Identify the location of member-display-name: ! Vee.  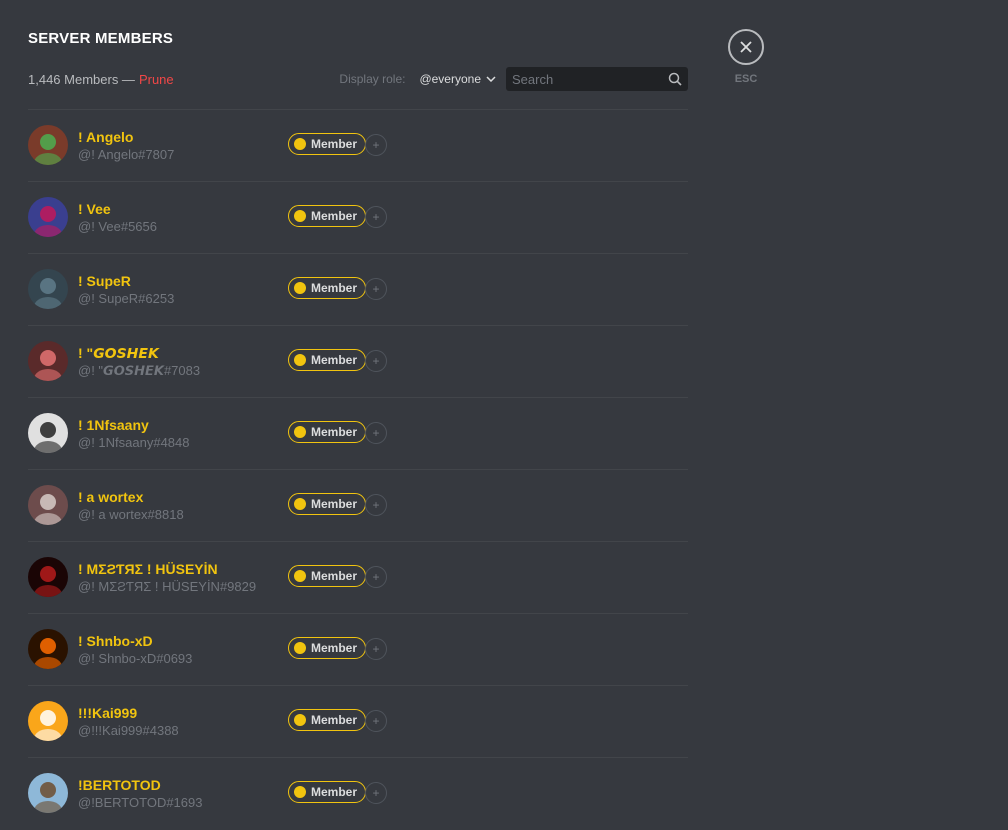
(117, 209).